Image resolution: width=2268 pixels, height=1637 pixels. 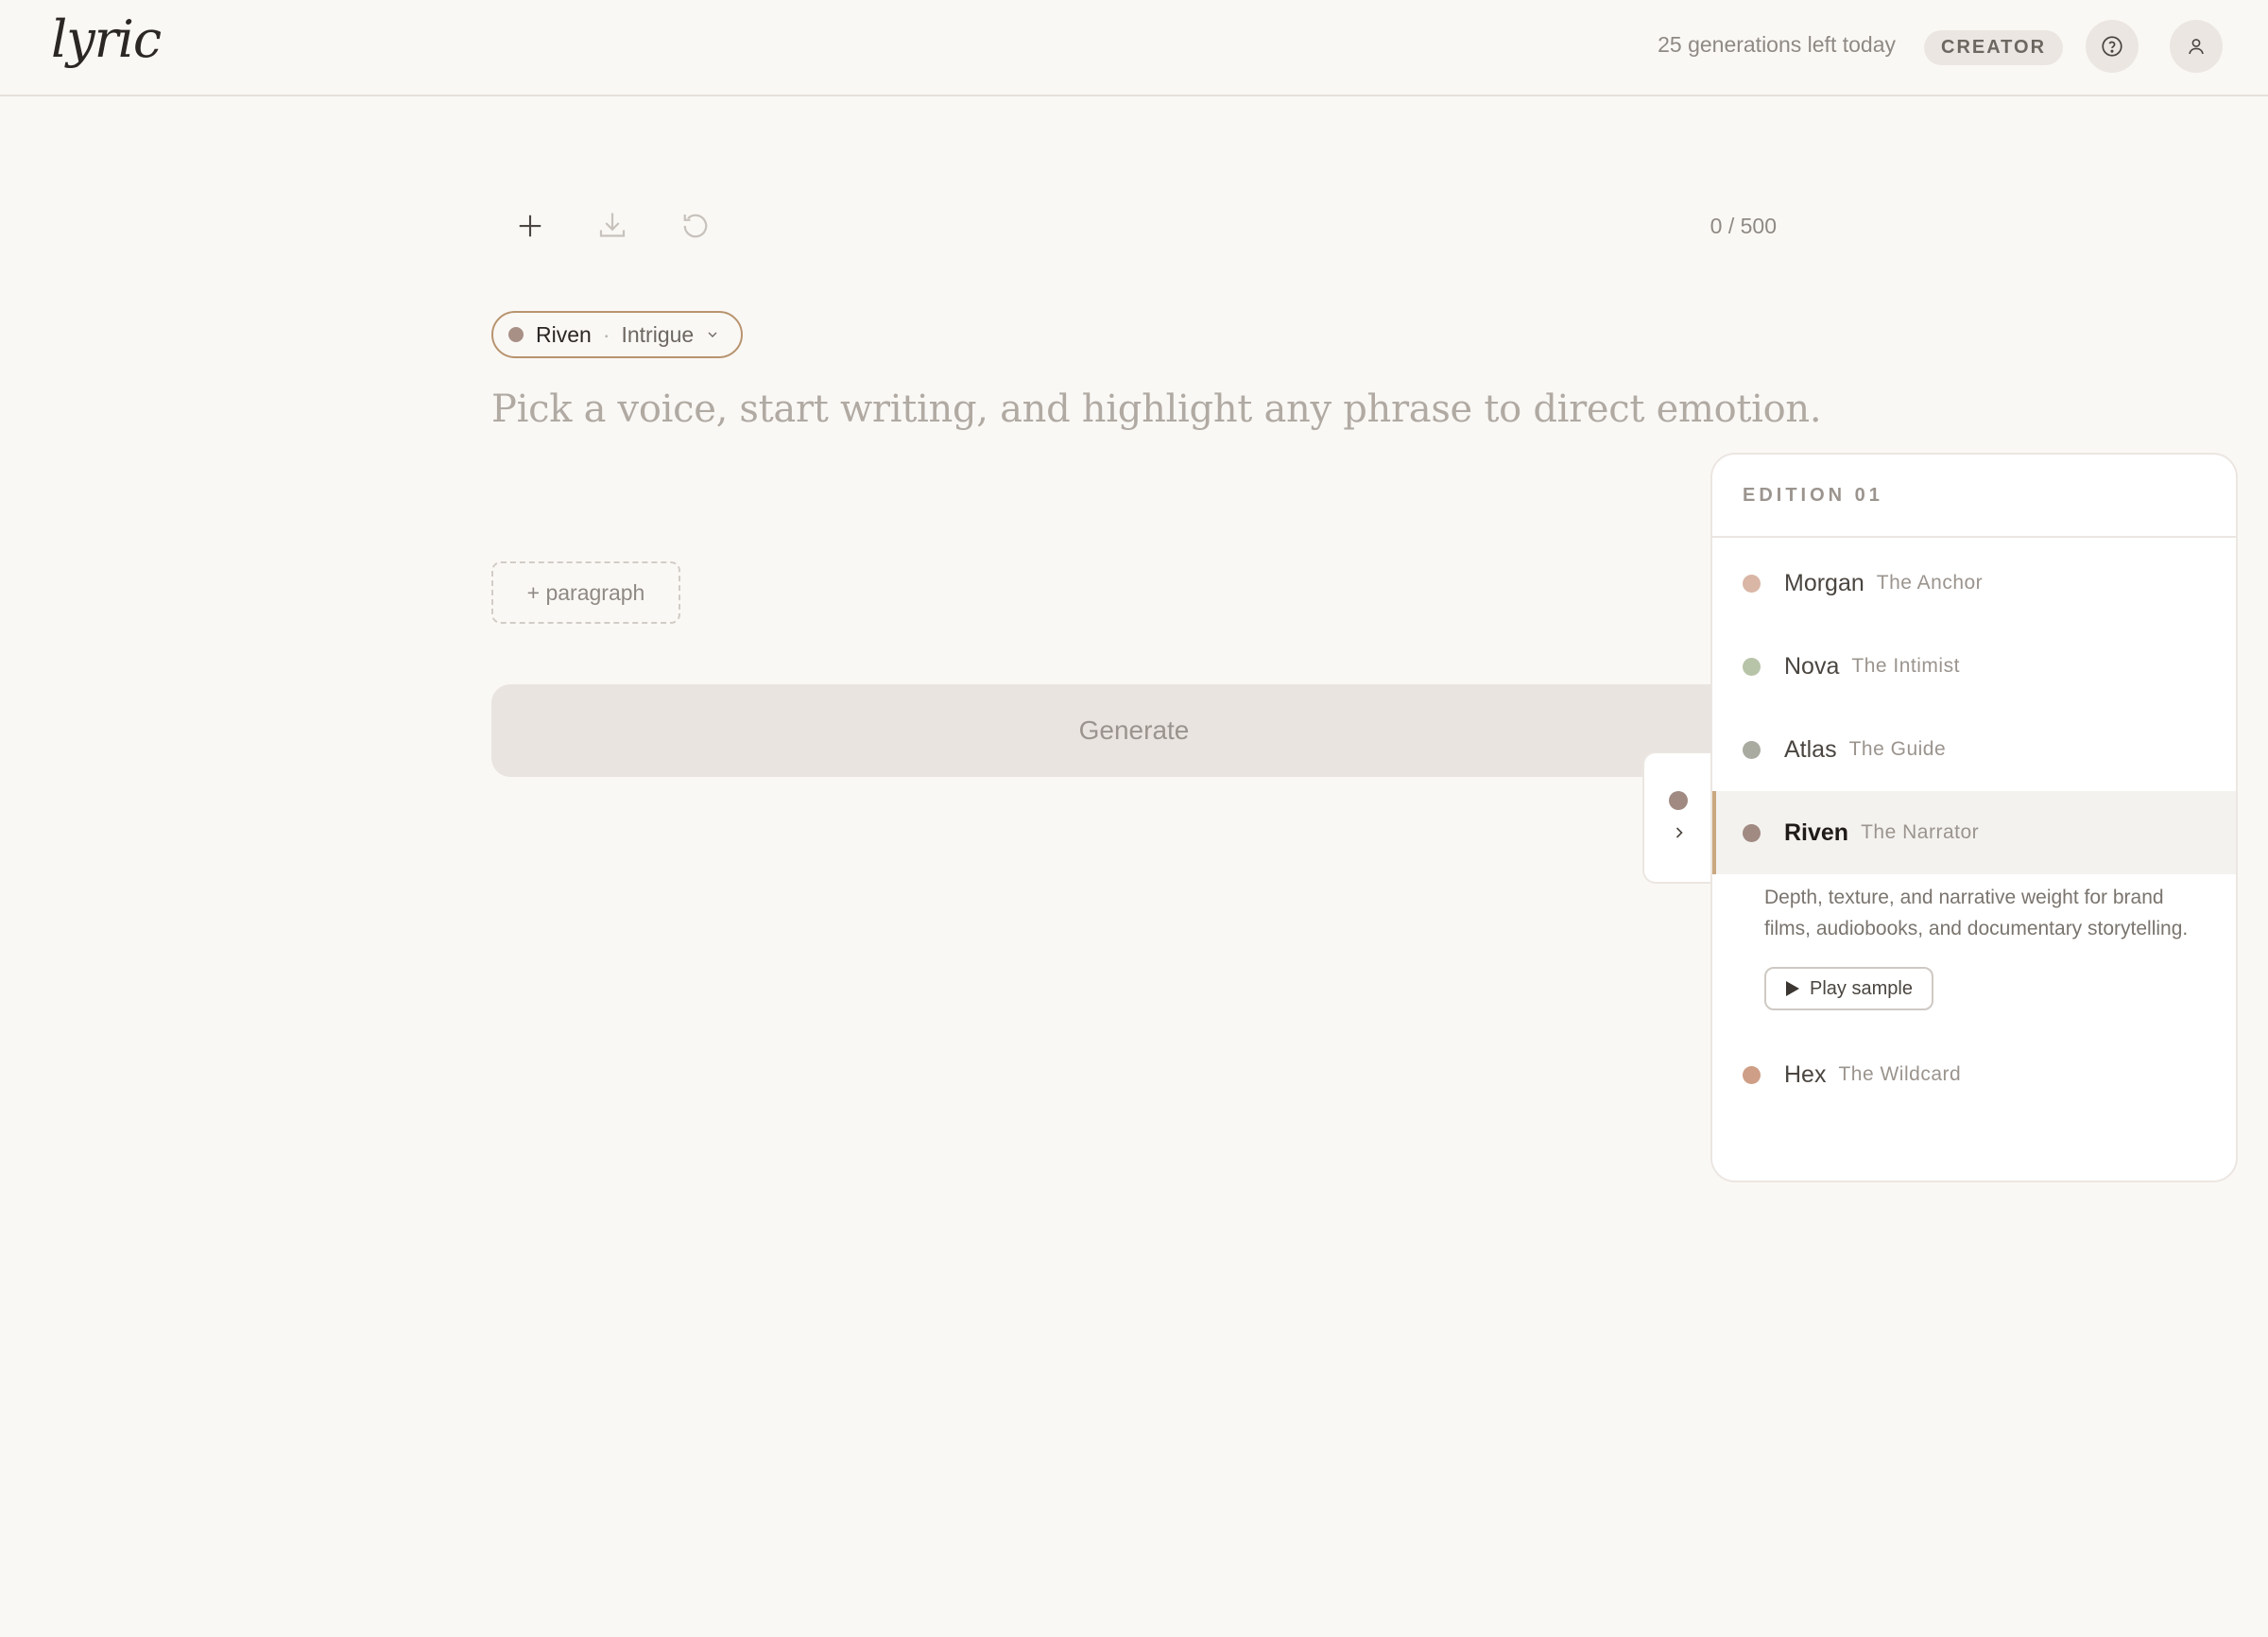 What do you see at coordinates (564, 334) in the screenshot?
I see `voice-chip-name: Riven` at bounding box center [564, 334].